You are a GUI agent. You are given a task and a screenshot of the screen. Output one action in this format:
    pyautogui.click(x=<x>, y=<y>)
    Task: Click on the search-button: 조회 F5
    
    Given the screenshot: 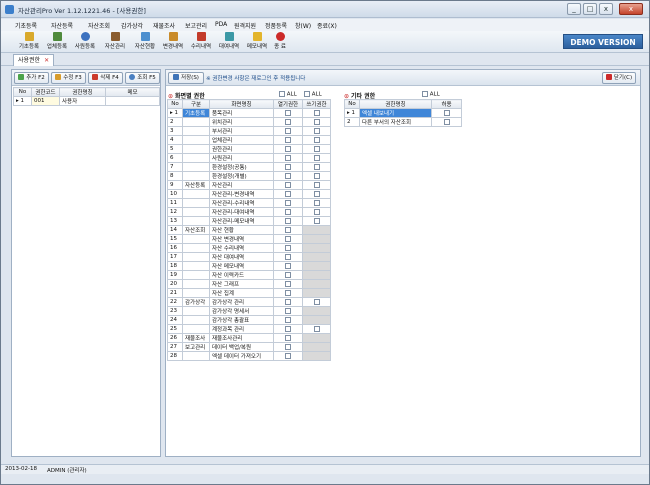 What is the action you would take?
    pyautogui.click(x=142, y=78)
    